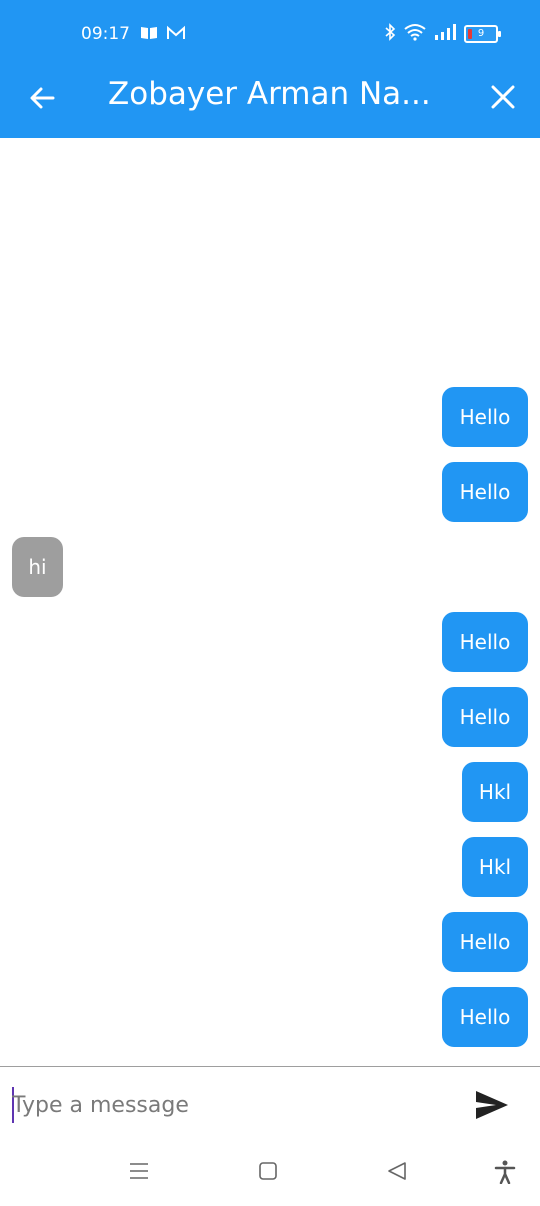 This screenshot has height=1206, width=540. I want to click on book-icon, so click(149, 35).